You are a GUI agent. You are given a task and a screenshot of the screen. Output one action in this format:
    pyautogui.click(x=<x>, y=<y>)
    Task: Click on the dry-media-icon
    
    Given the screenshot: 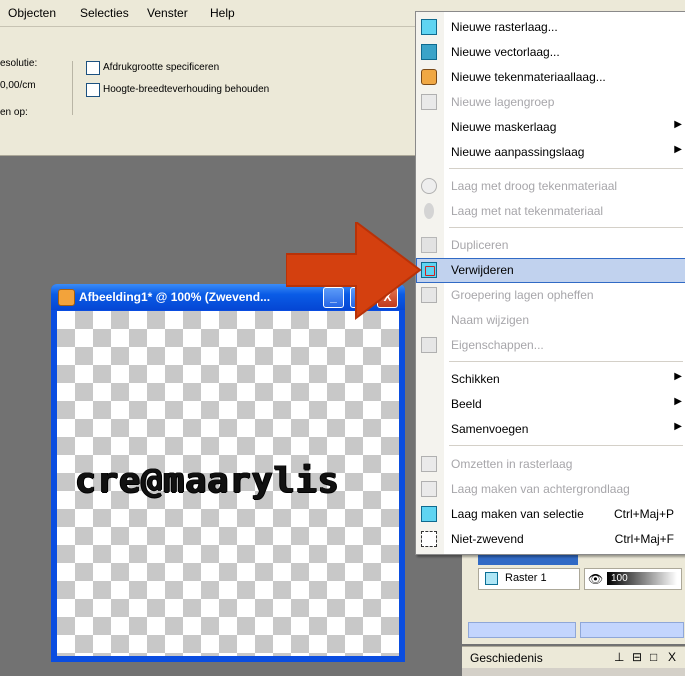 What is the action you would take?
    pyautogui.click(x=429, y=186)
    